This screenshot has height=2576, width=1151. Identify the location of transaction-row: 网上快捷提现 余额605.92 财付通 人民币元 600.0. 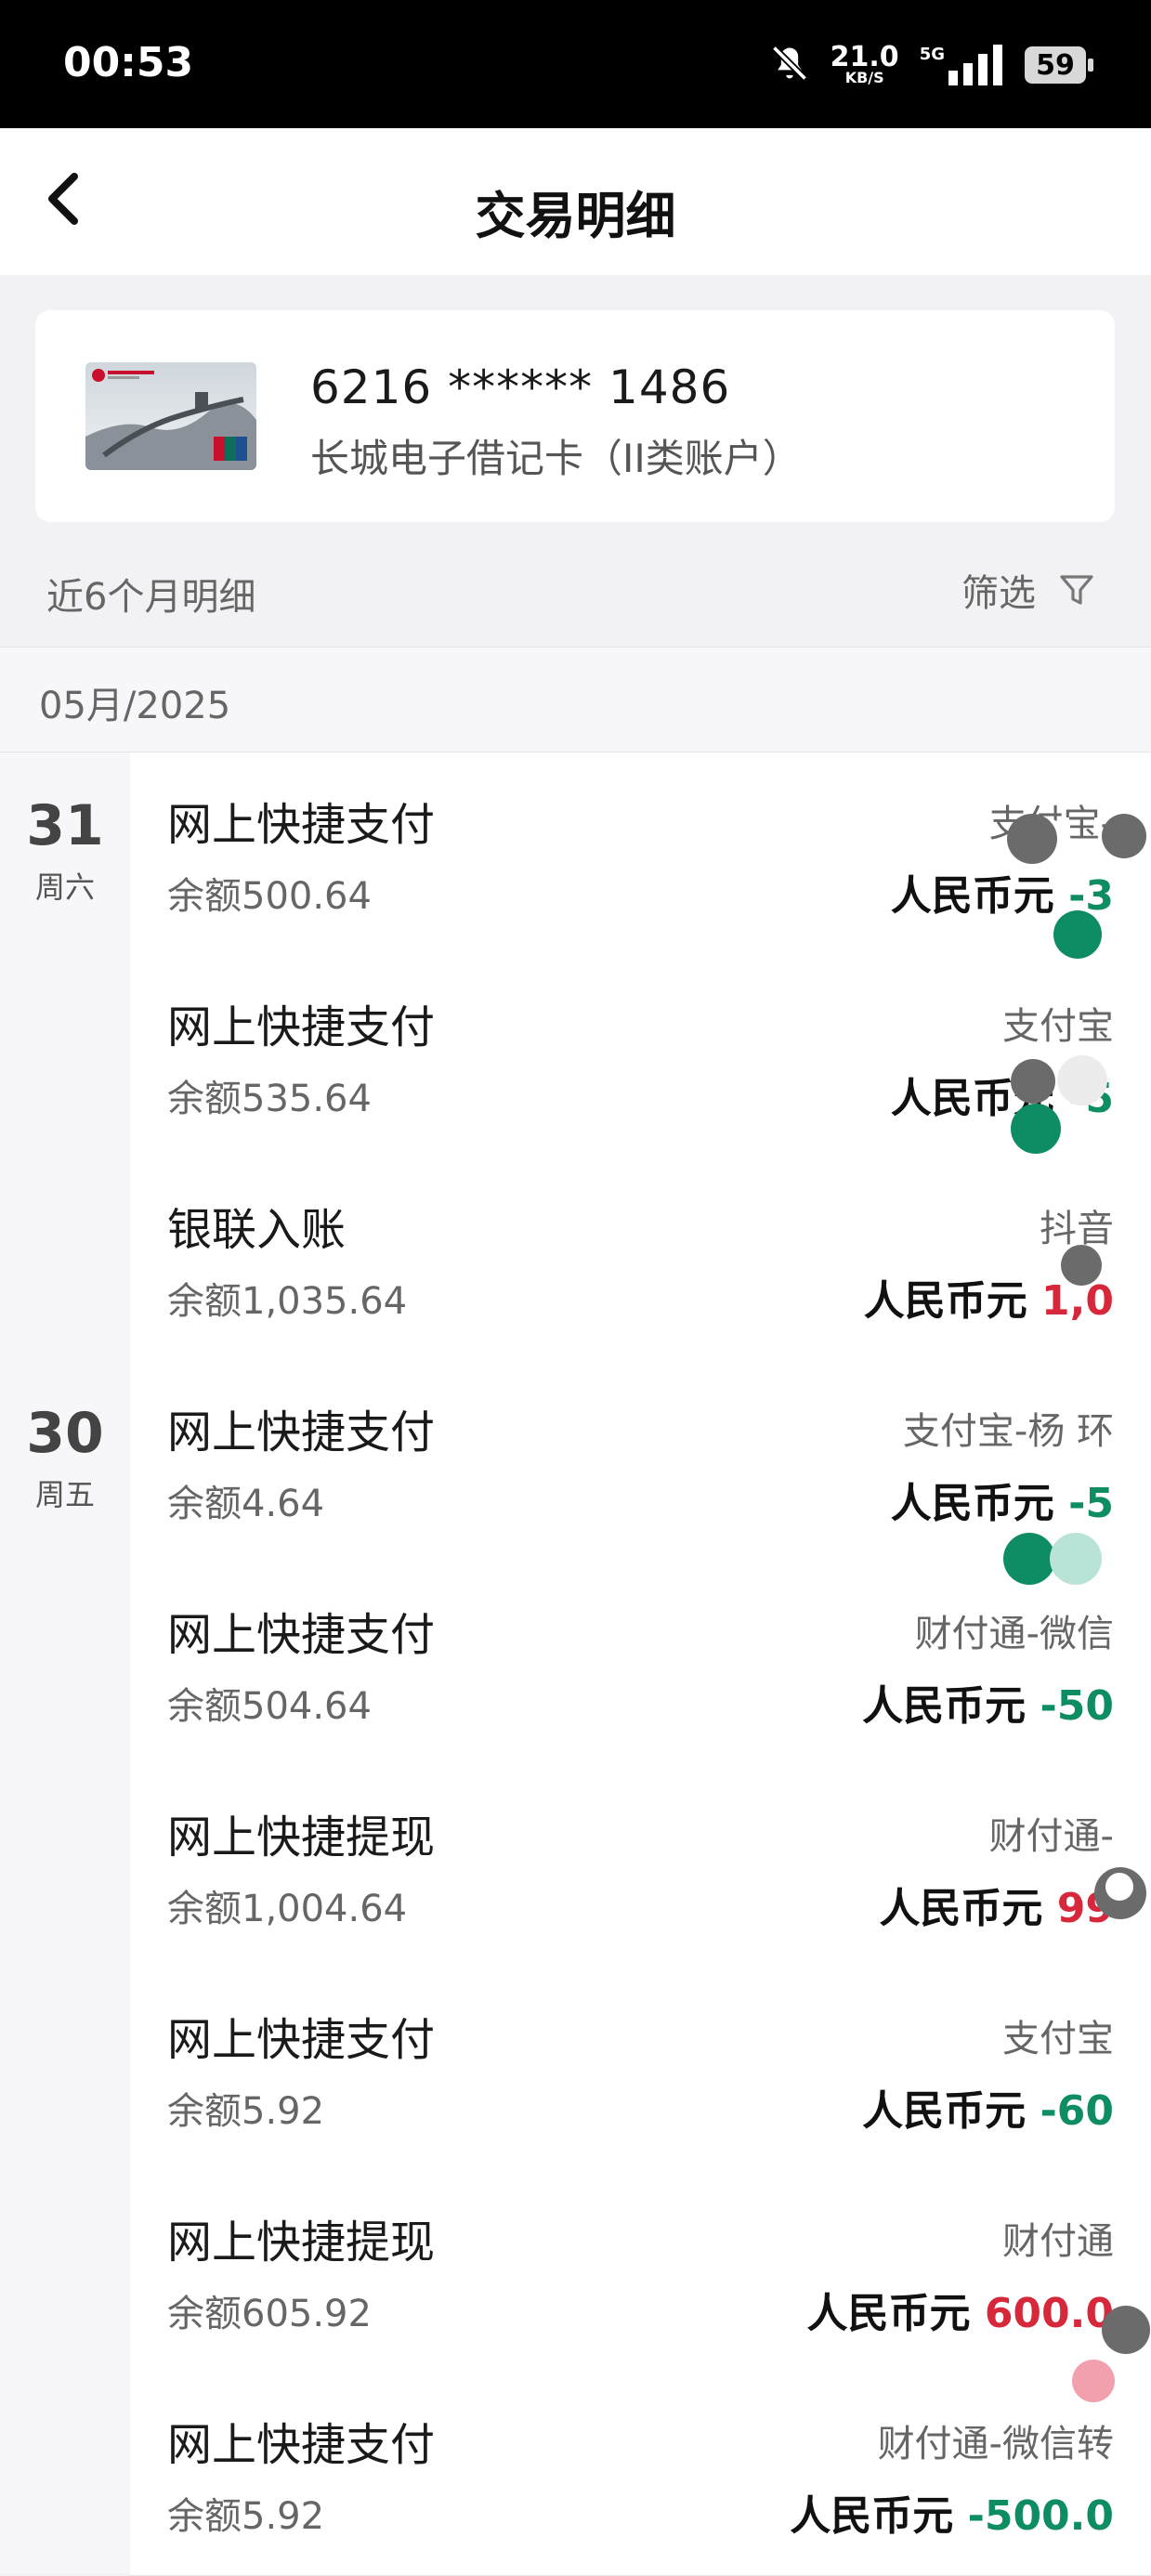
(640, 2272).